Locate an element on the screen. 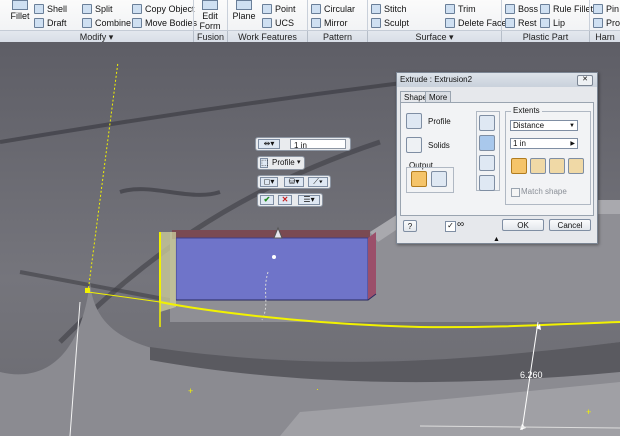 The height and width of the screenshot is (436, 620). sketch-point: + is located at coordinates (190, 391).